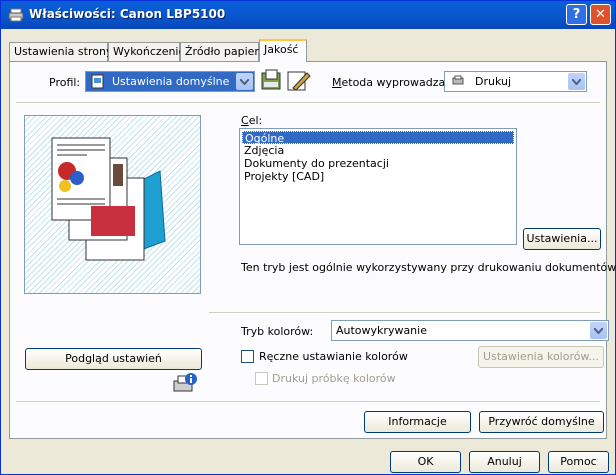 Image resolution: width=616 pixels, height=475 pixels. What do you see at coordinates (308, 15) in the screenshot?
I see `title-bar: Właściwości: Canon LBP5100 ? ✕` at bounding box center [308, 15].